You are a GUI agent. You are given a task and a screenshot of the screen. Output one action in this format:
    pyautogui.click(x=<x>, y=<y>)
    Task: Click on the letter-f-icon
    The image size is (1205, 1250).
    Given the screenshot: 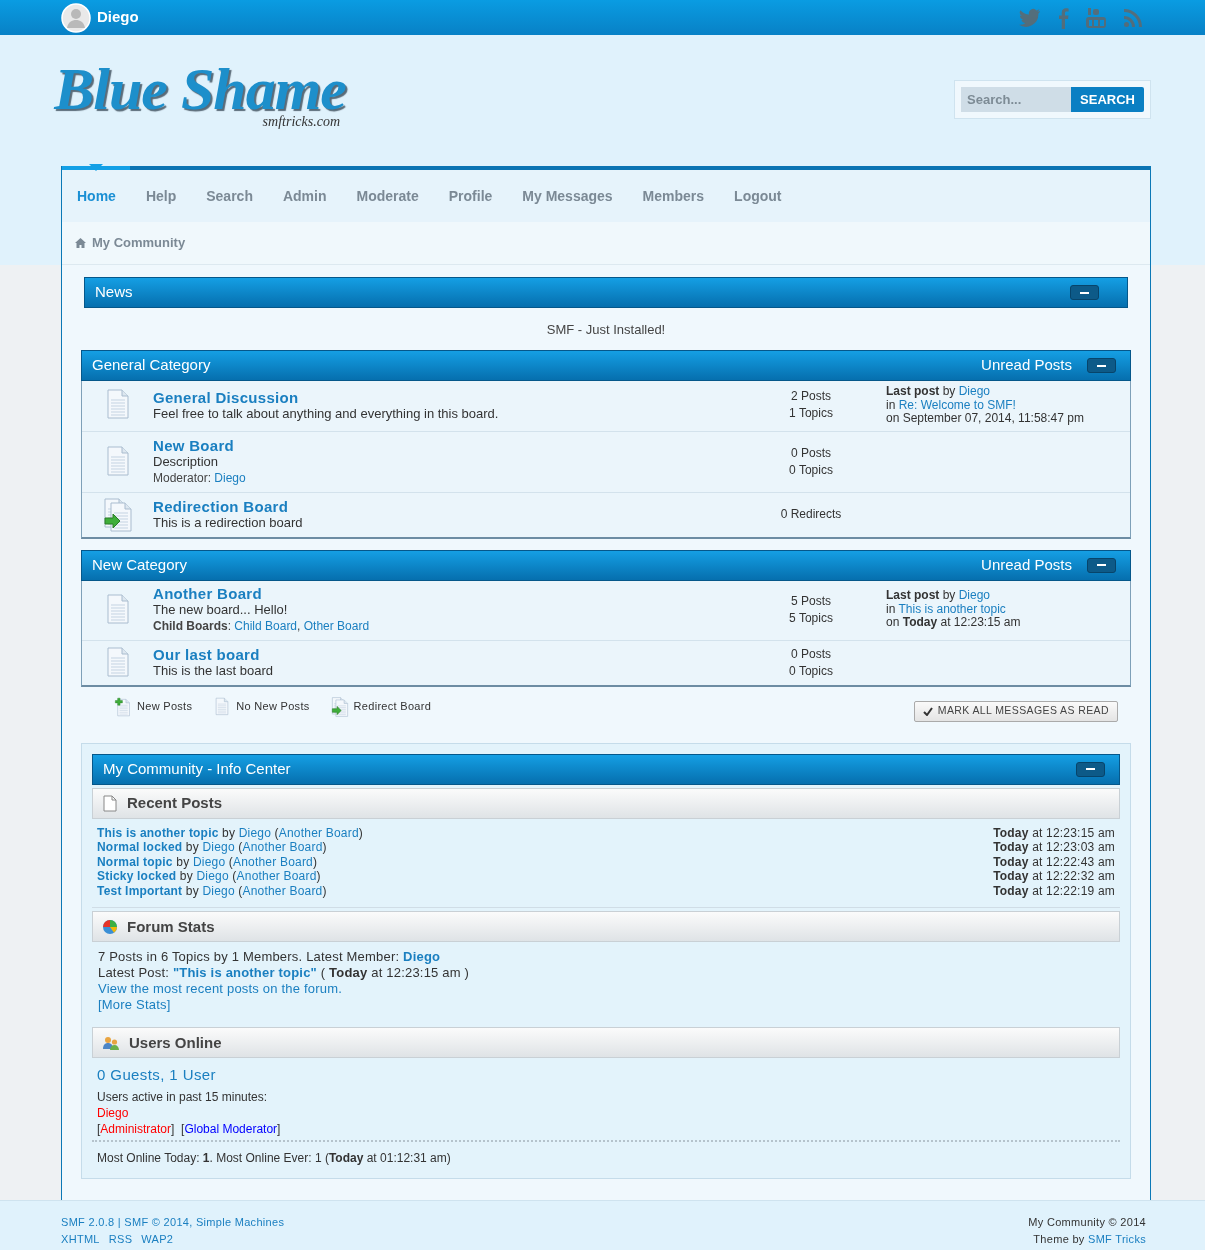 What is the action you would take?
    pyautogui.click(x=1063, y=17)
    